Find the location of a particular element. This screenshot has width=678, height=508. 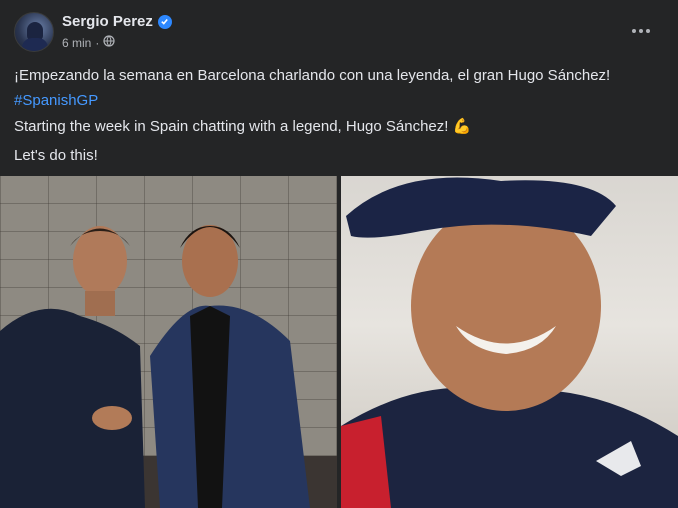

right-person-jacket is located at coordinates (230, 406).